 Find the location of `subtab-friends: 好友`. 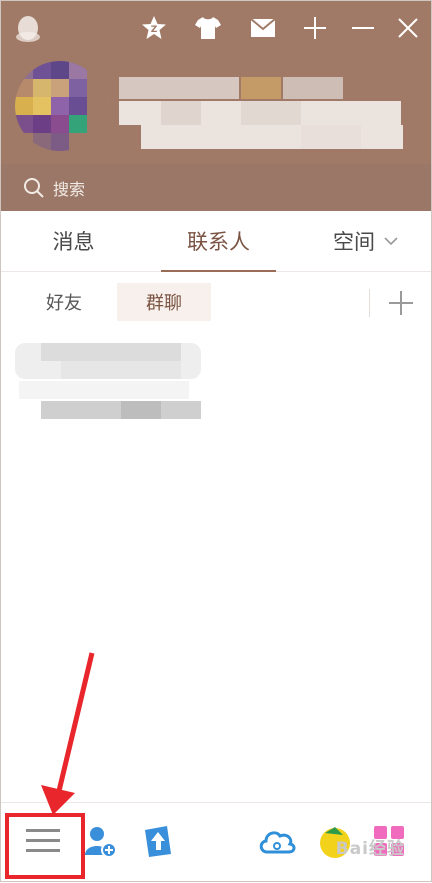

subtab-friends: 好友 is located at coordinates (64, 302).